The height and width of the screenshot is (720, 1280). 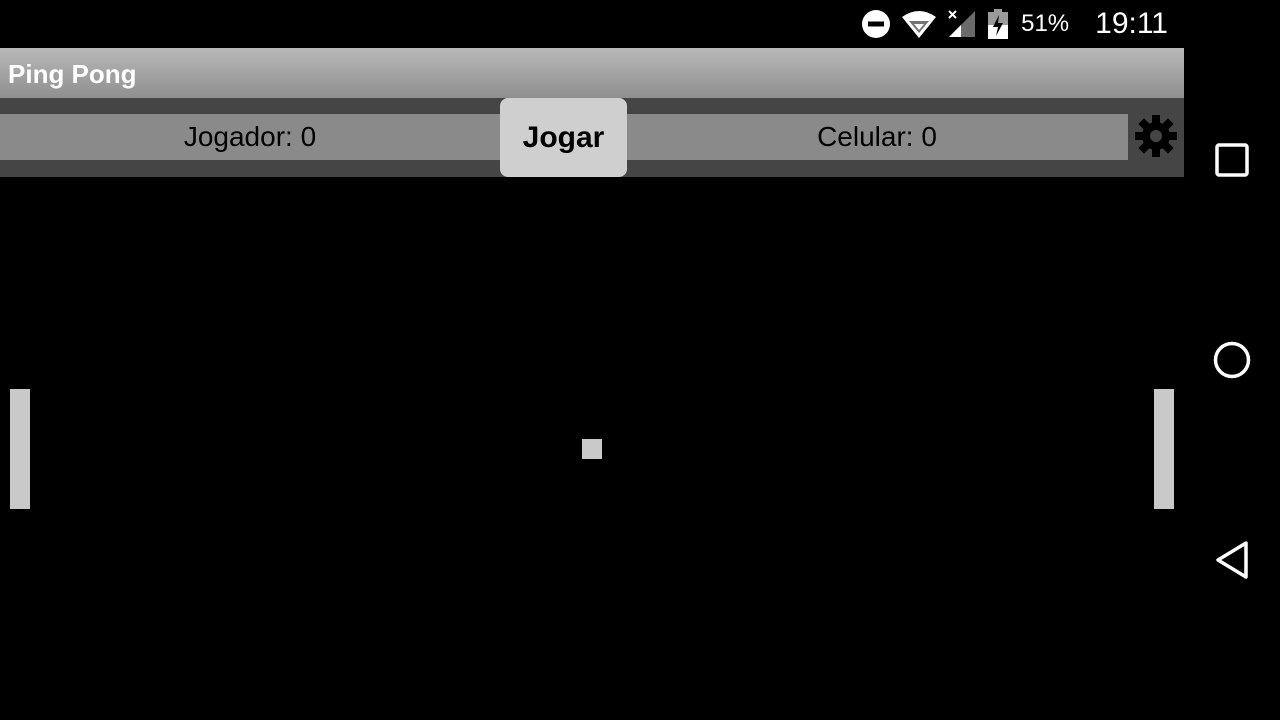 I want to click on phone-paddle, so click(x=1164, y=449).